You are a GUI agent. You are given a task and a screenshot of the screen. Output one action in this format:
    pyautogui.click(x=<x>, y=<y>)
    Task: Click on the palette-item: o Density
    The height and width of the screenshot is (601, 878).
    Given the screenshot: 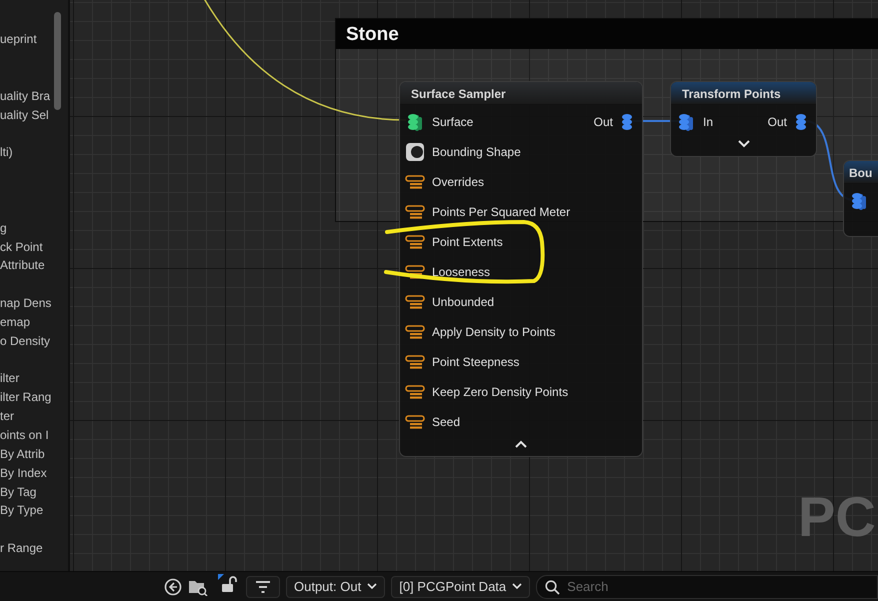 What is the action you would take?
    pyautogui.click(x=34, y=341)
    